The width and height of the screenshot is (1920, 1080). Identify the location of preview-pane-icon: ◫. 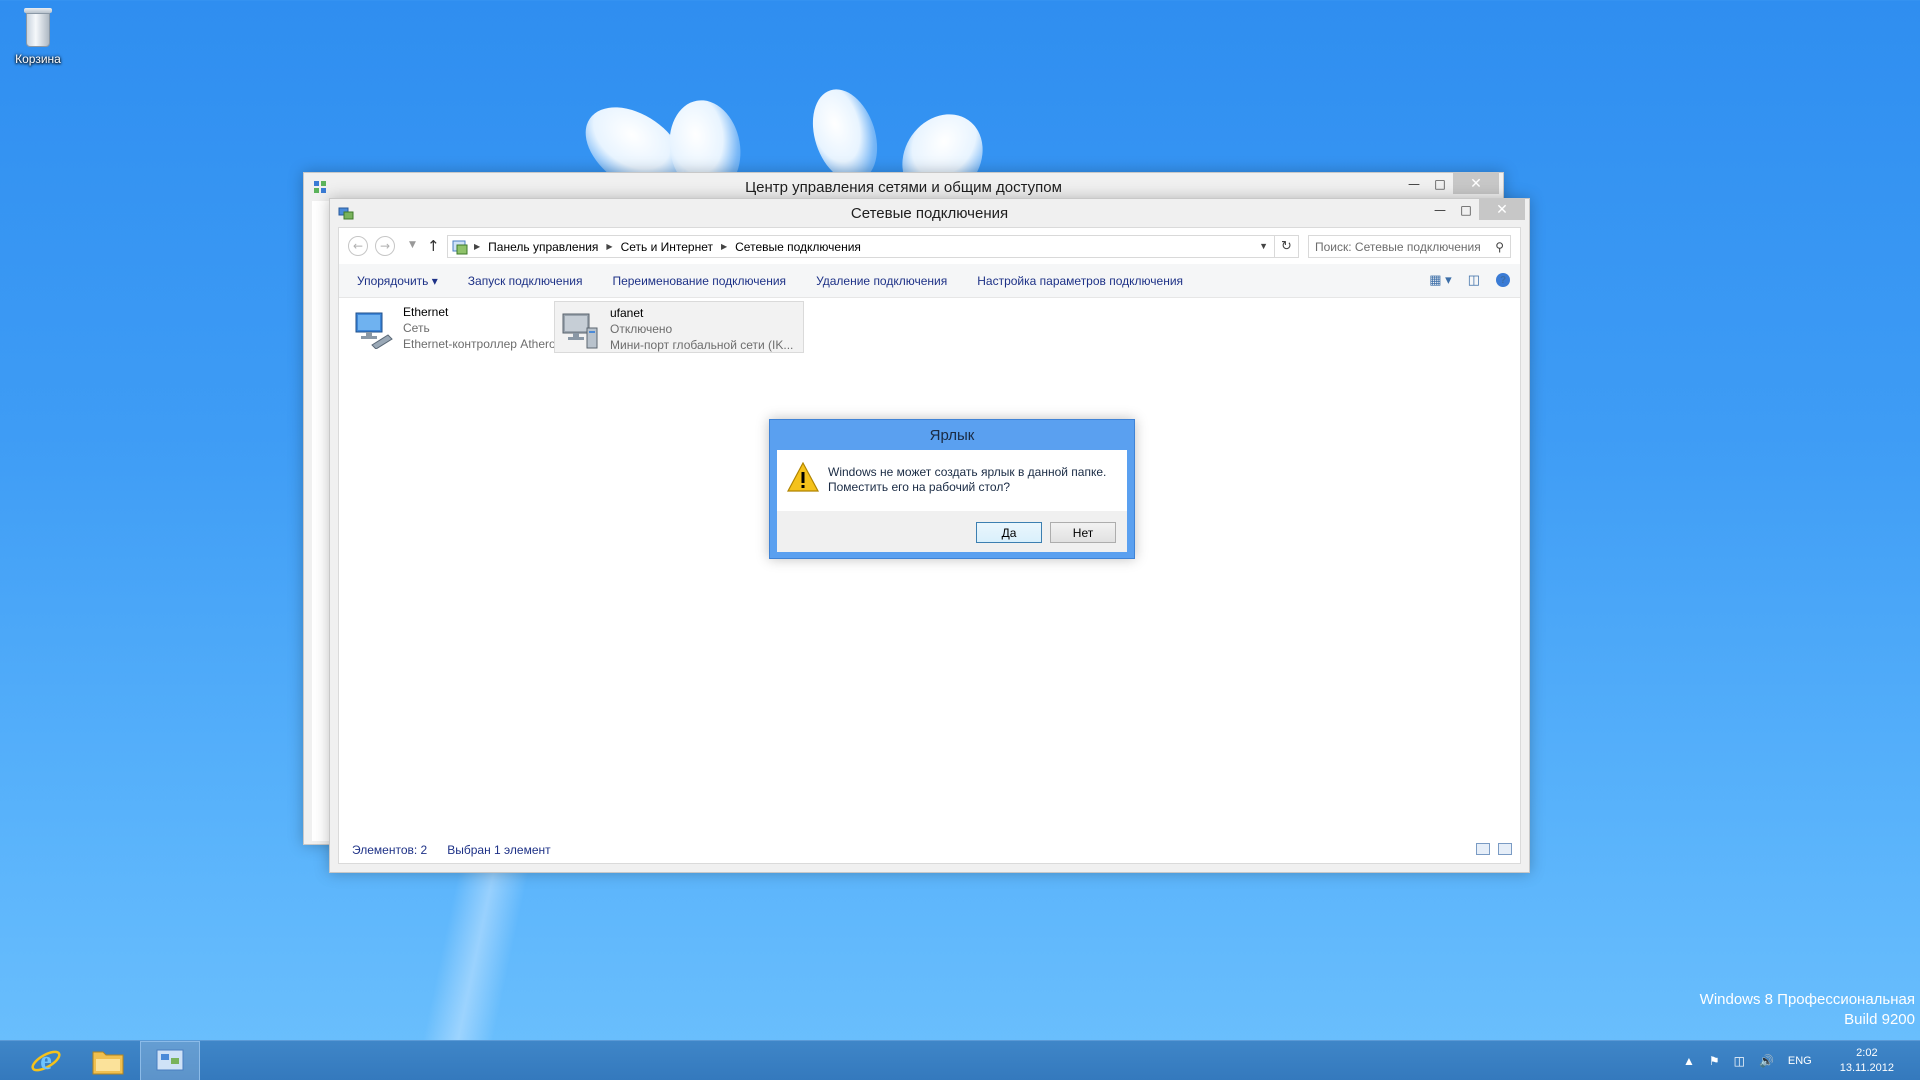
(1474, 280).